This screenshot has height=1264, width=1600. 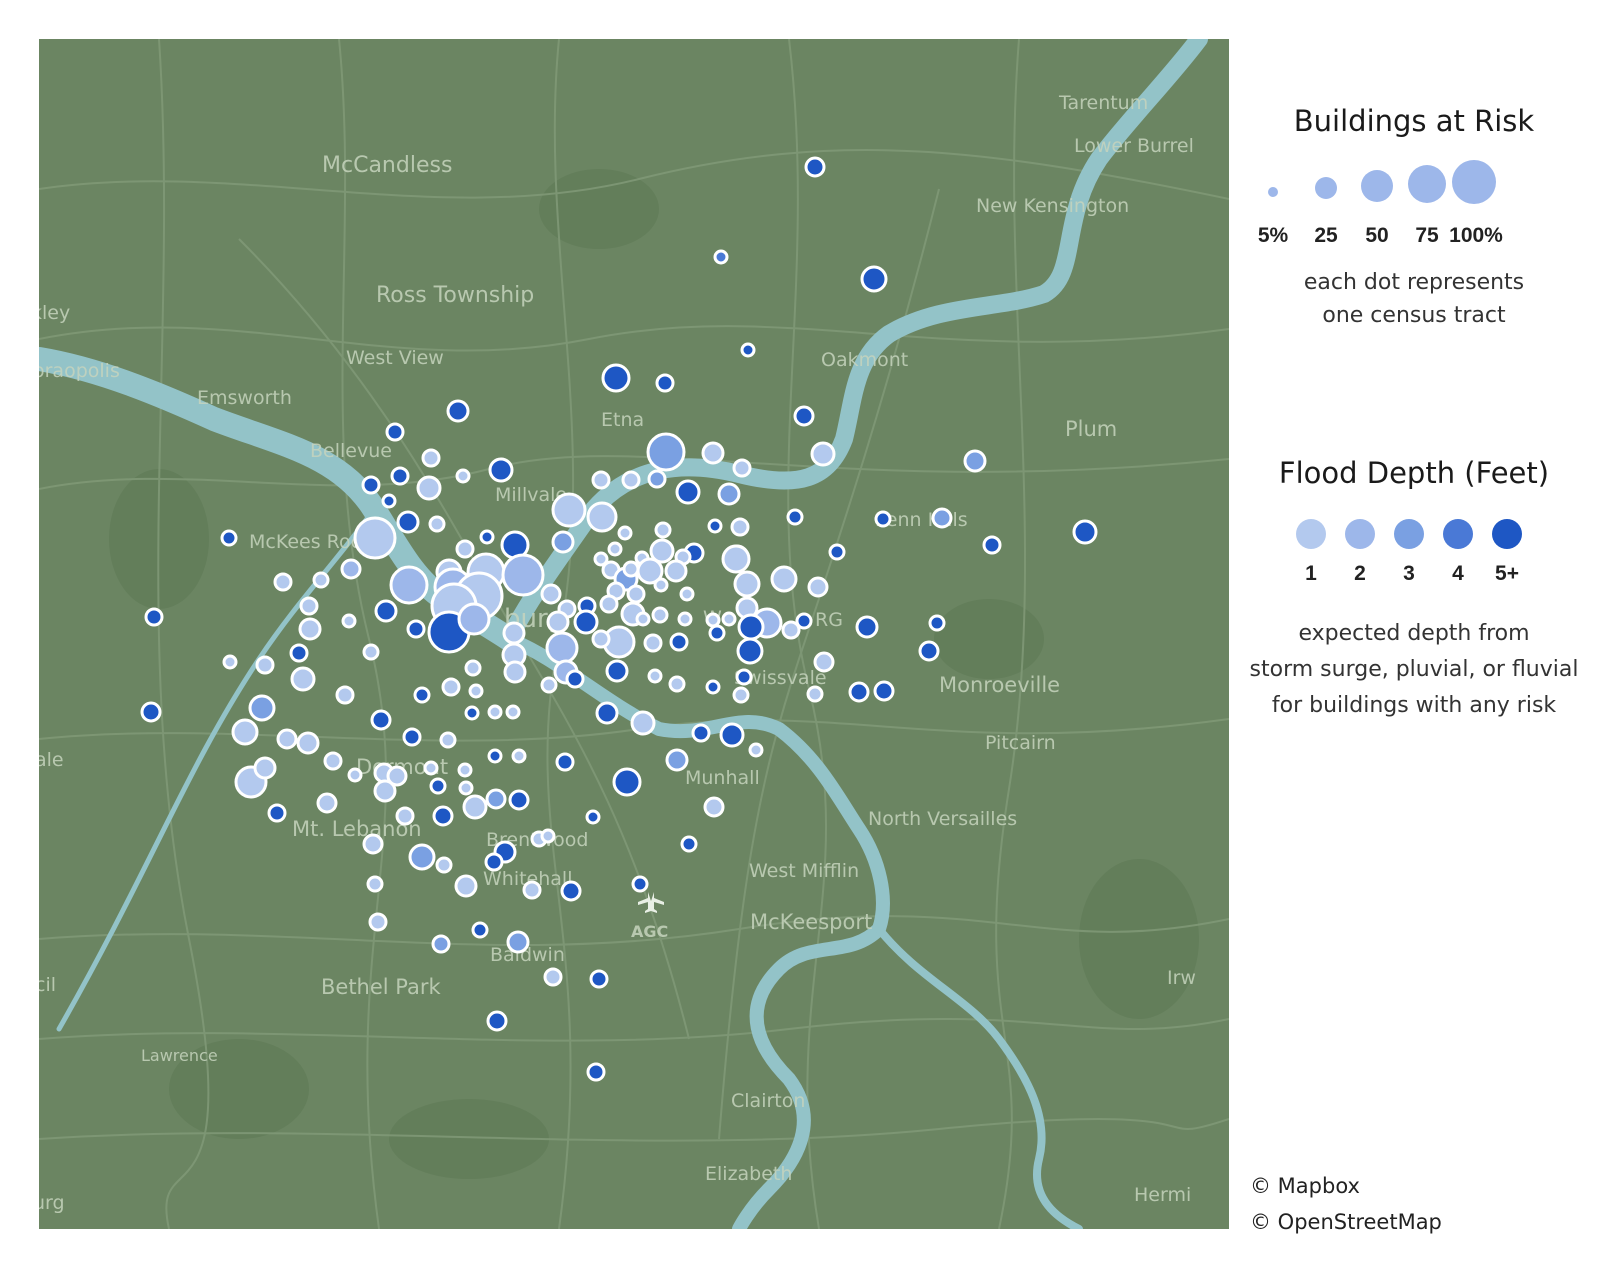 I want to click on attribution-osm: © OpenStreetMap, so click(x=1346, y=1222).